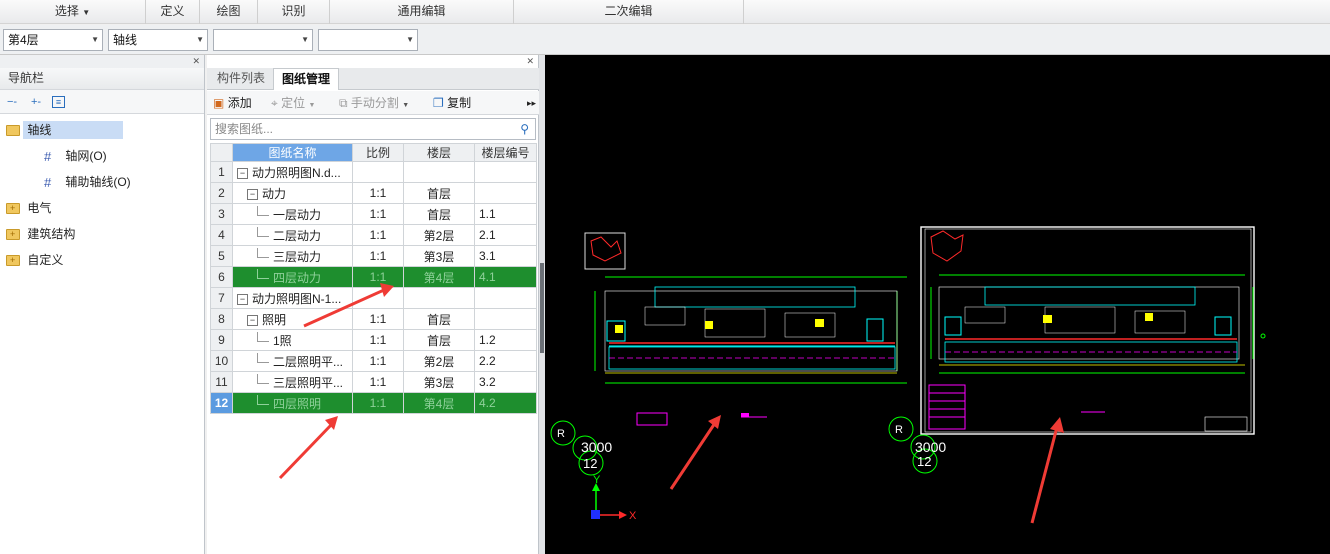 Image resolution: width=1330 pixels, height=554 pixels. What do you see at coordinates (505, 403) in the screenshot?
I see `floor-no-cell: 4.2` at bounding box center [505, 403].